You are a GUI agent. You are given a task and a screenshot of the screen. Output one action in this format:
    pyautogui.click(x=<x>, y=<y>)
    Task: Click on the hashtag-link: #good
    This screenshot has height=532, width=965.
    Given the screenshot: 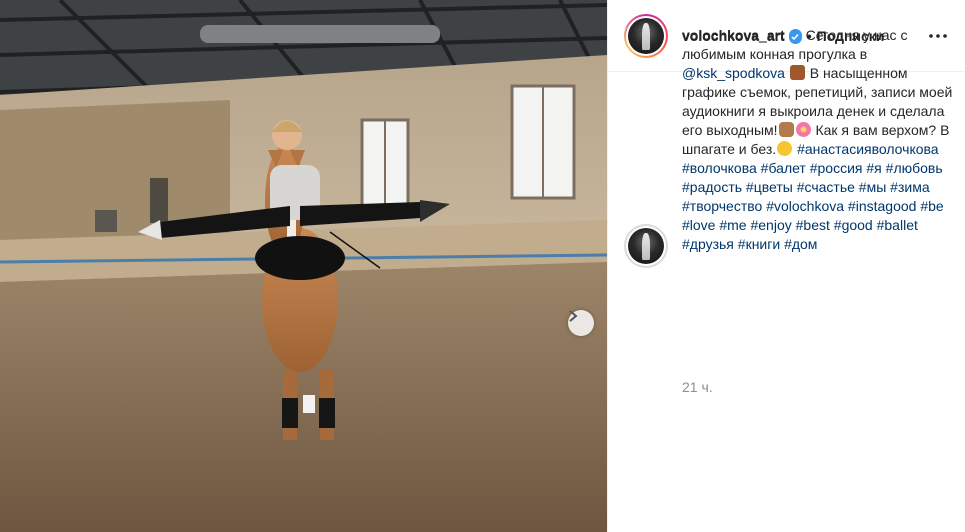 What is the action you would take?
    pyautogui.click(x=853, y=225)
    